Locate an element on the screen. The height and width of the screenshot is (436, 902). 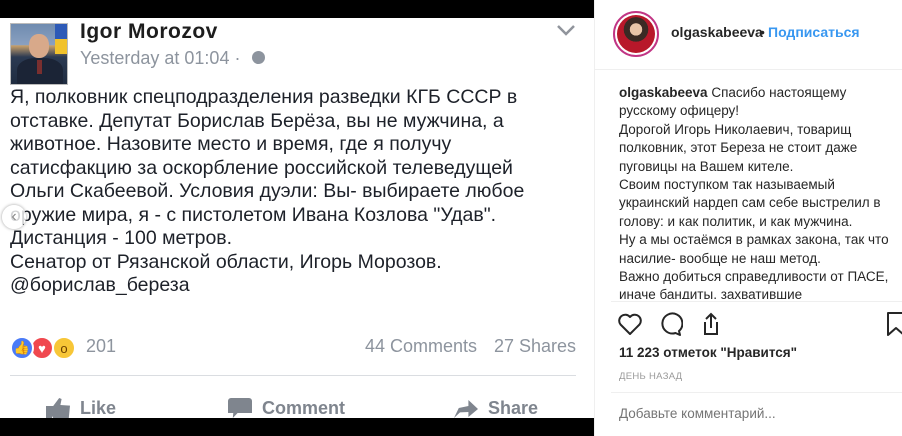
fb-like-label: Like is located at coordinates (98, 407).